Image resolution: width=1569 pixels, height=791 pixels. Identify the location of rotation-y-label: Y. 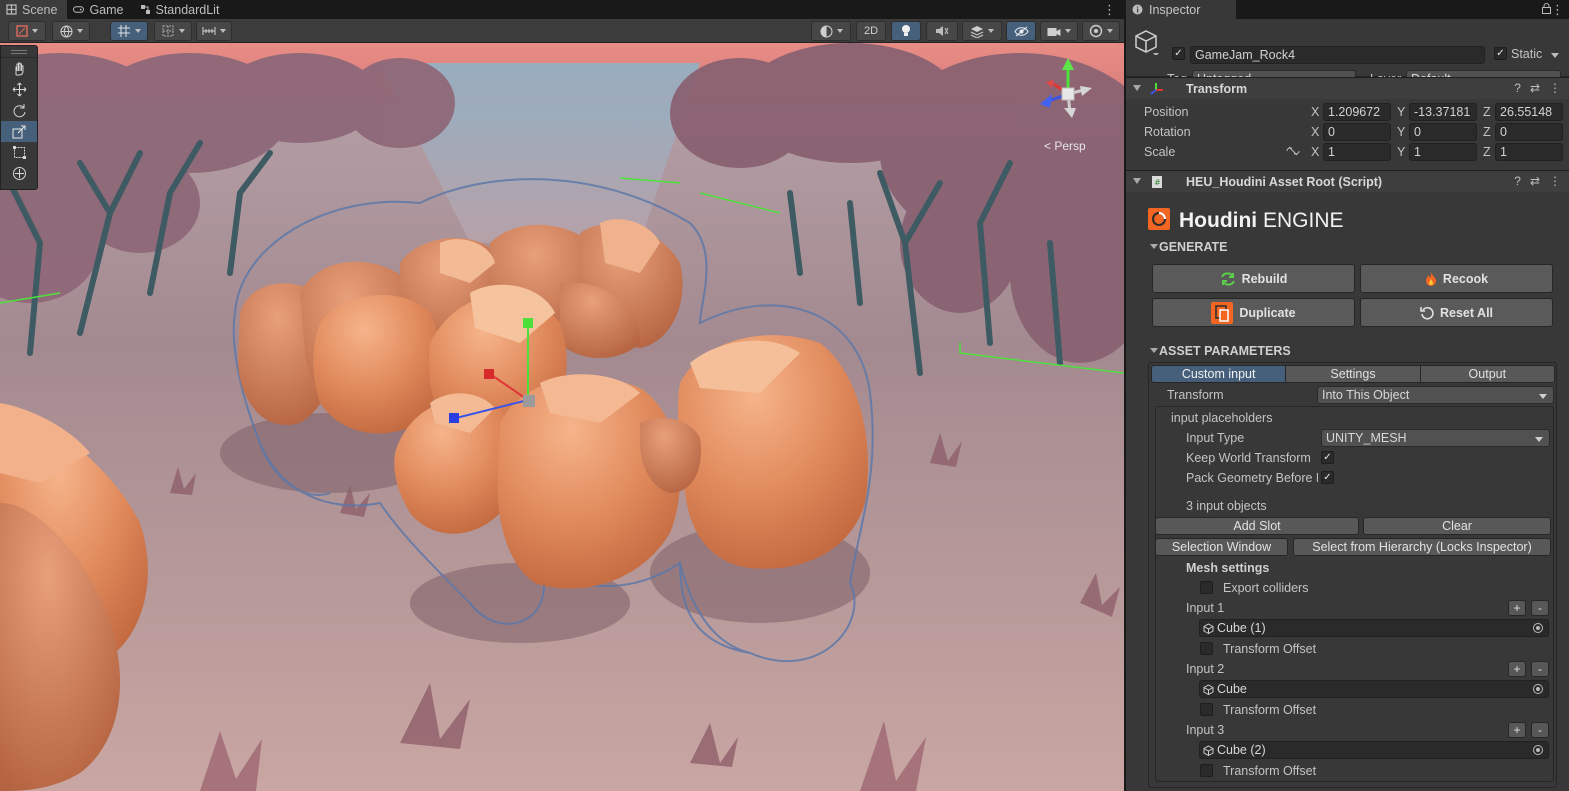
(1401, 132).